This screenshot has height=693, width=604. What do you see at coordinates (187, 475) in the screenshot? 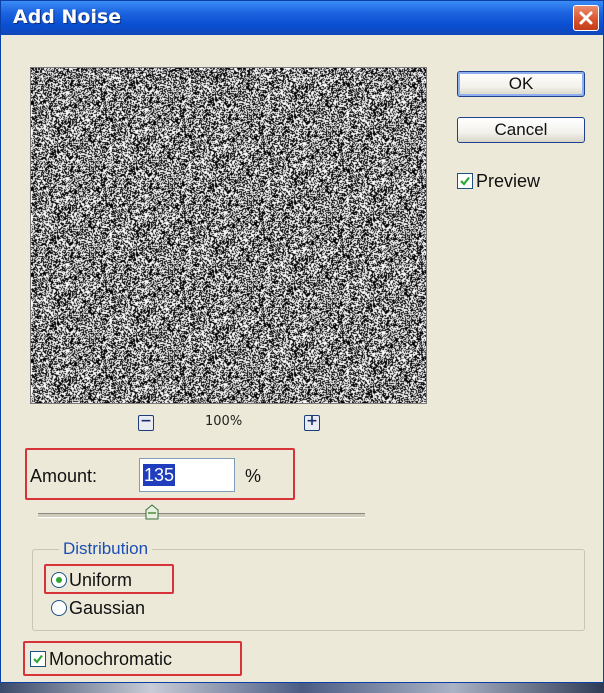
I see `amount-input: 135` at bounding box center [187, 475].